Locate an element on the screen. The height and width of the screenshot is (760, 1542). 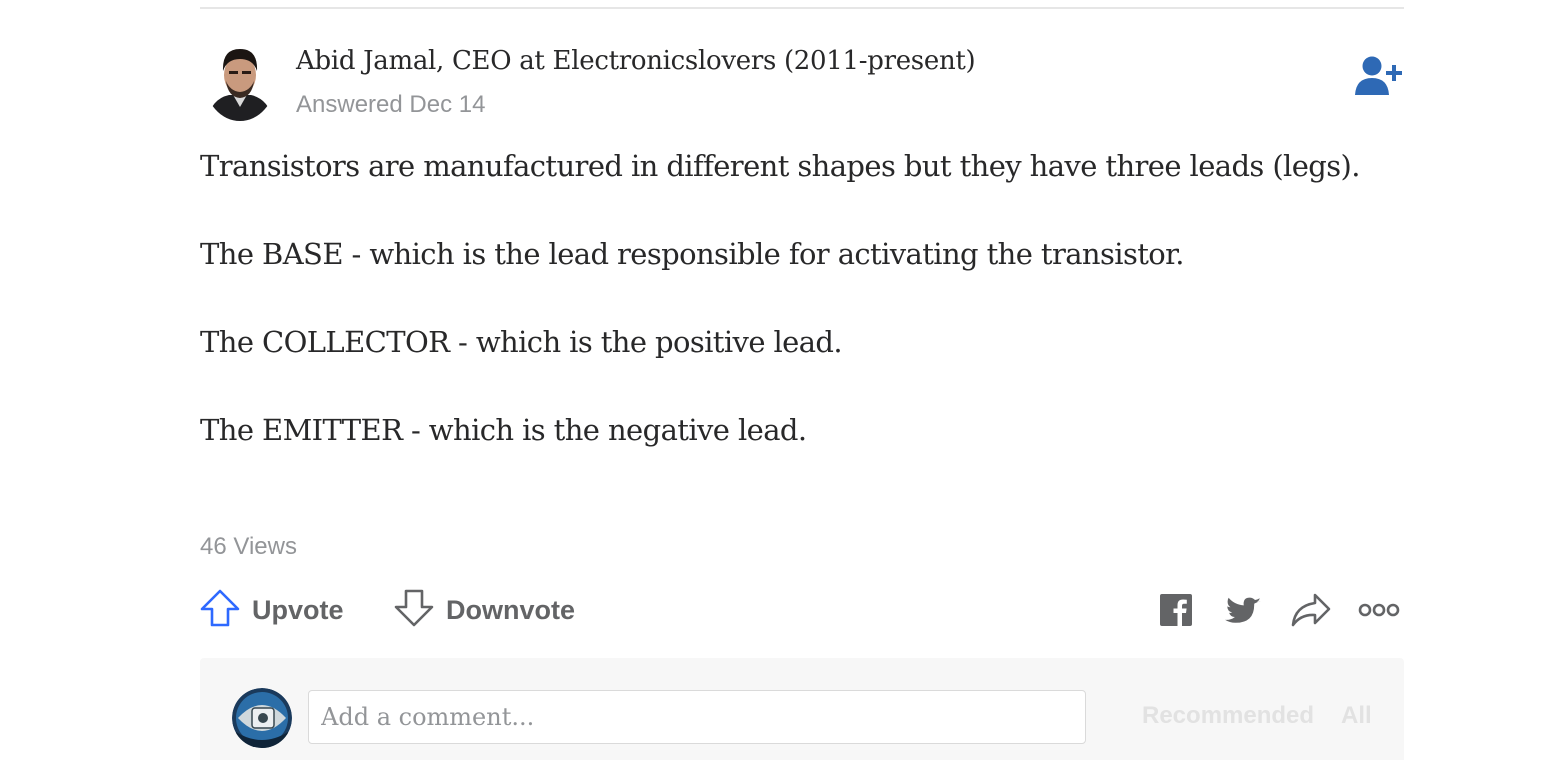
share-icon is located at coordinates (1311, 610).